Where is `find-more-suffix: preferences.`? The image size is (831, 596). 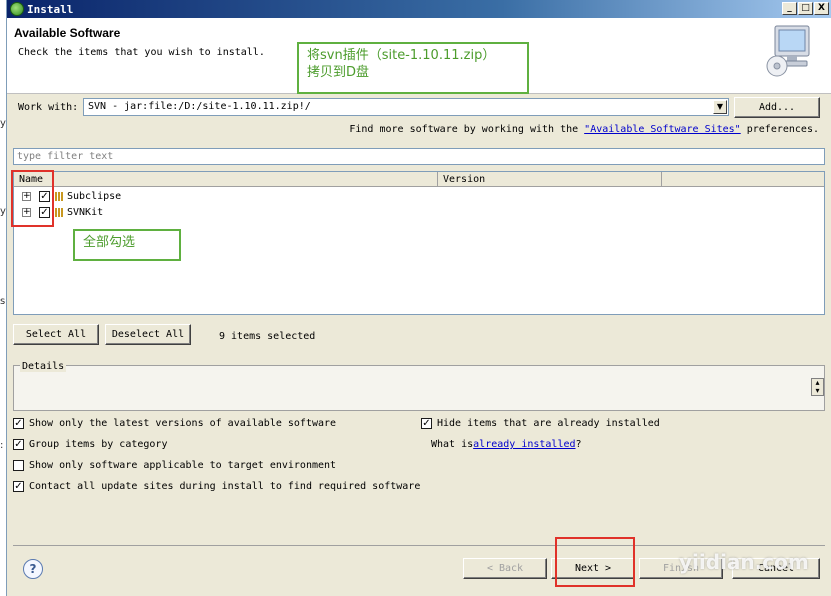 find-more-suffix: preferences. is located at coordinates (779, 129).